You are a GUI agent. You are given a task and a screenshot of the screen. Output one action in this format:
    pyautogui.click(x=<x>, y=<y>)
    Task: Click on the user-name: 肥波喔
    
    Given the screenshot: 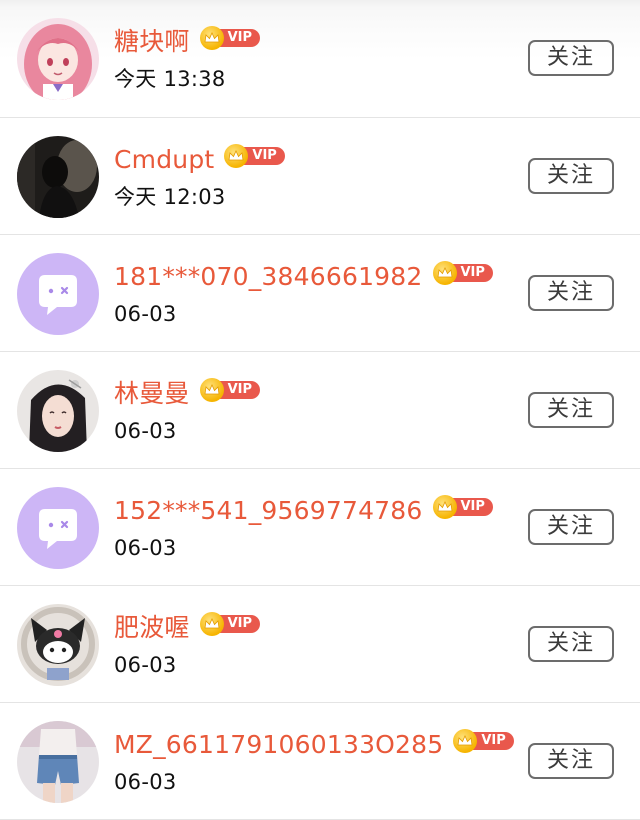 What is the action you would take?
    pyautogui.click(x=152, y=628)
    